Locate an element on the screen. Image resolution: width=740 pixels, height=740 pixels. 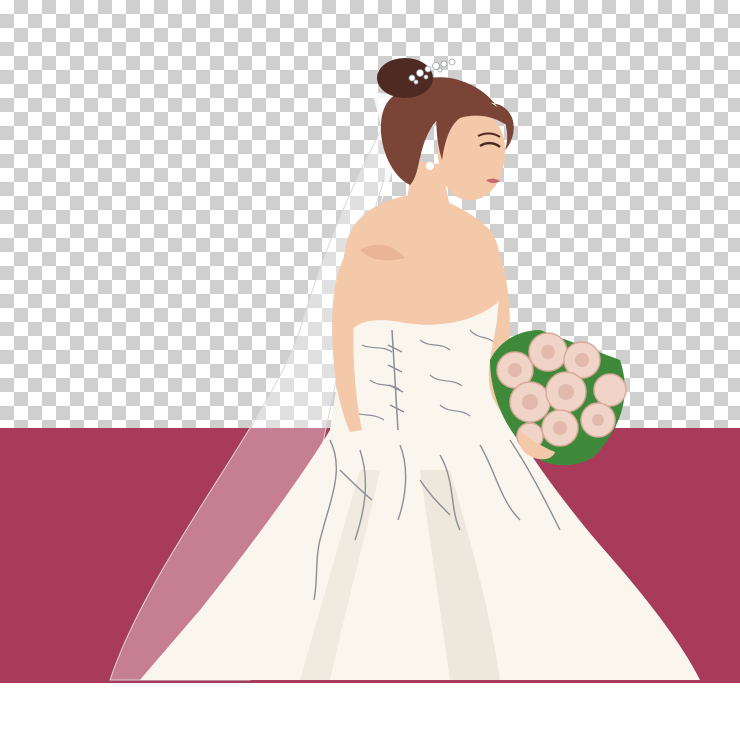
earring is located at coordinates (430, 166).